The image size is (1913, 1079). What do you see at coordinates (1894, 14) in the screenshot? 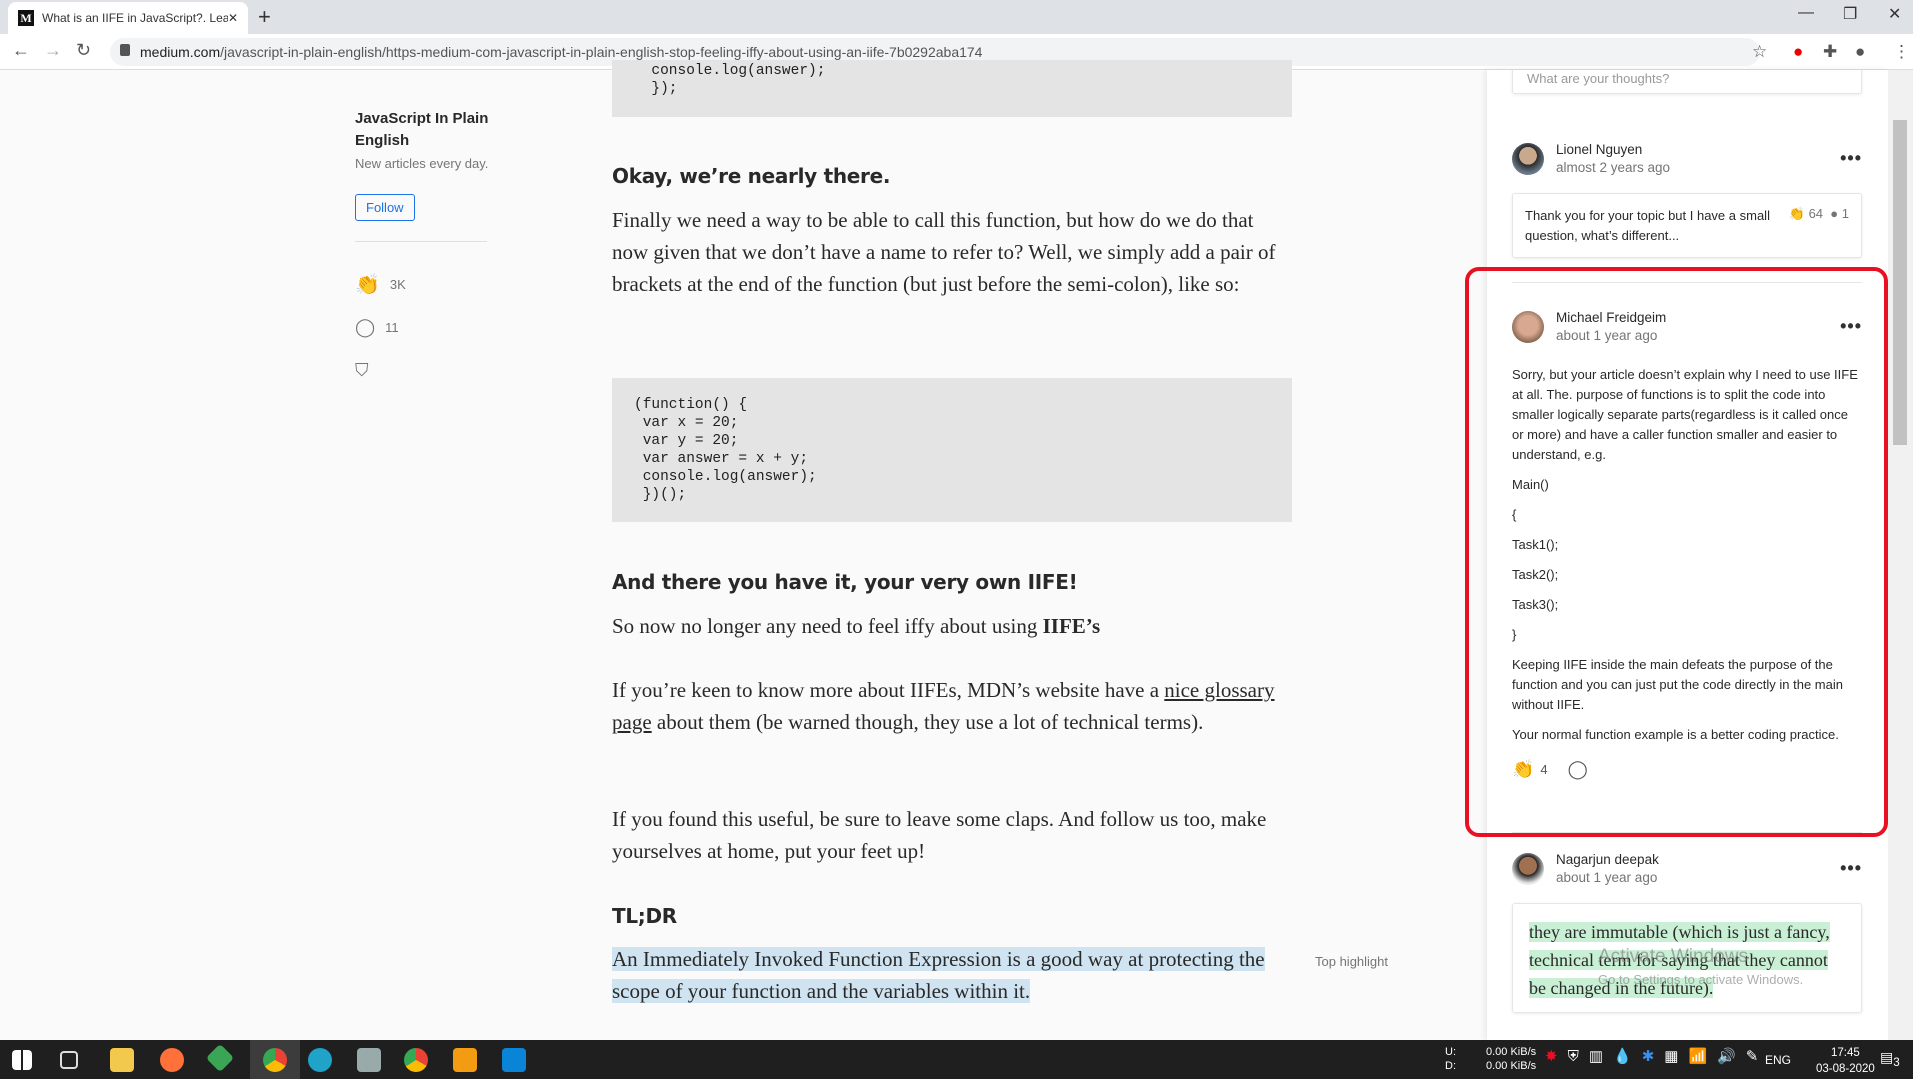
I see `close-window-button: ✕` at bounding box center [1894, 14].